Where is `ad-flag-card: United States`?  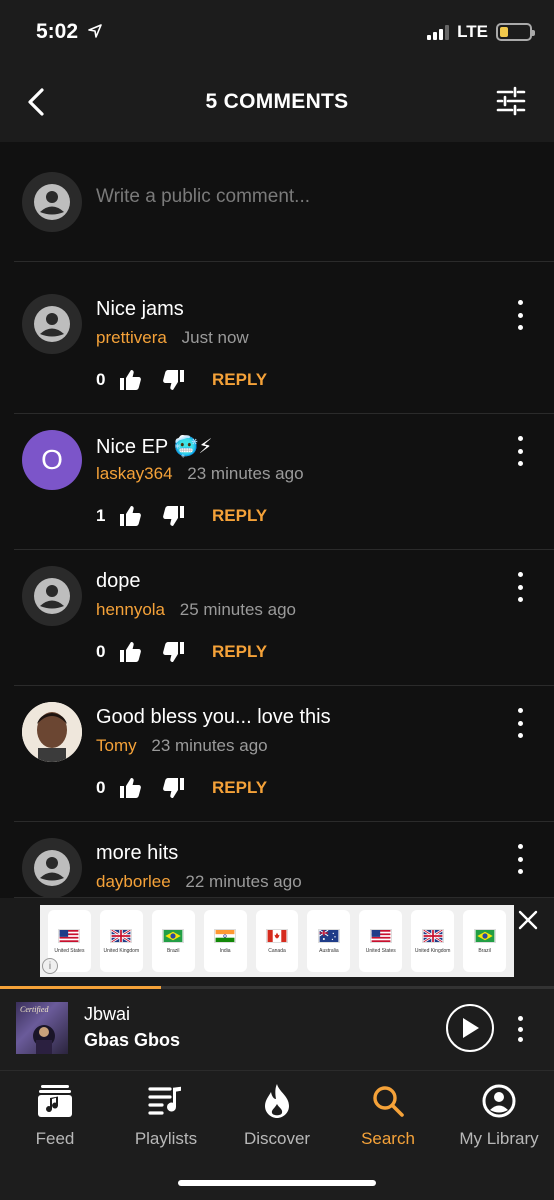
ad-flag-card: United States is located at coordinates (381, 941).